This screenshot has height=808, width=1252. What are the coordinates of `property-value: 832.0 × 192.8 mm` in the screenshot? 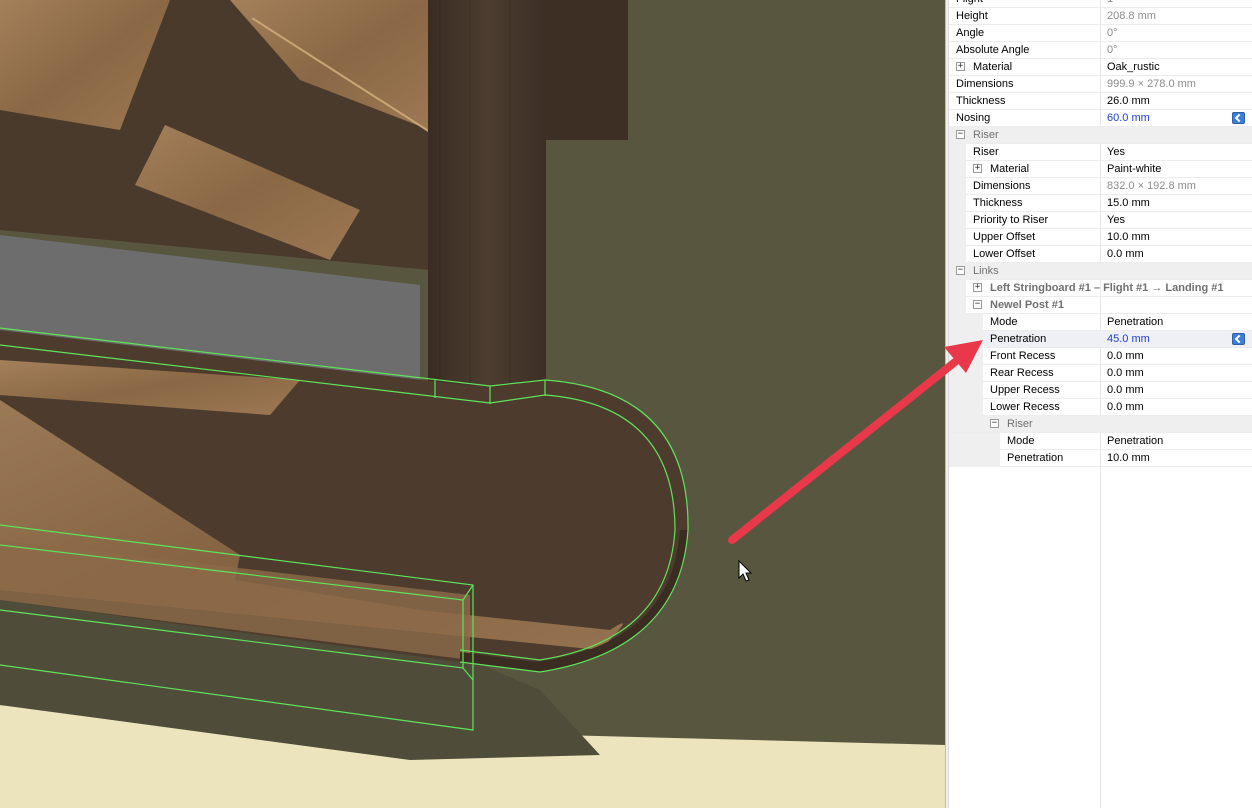 It's located at (1151, 186).